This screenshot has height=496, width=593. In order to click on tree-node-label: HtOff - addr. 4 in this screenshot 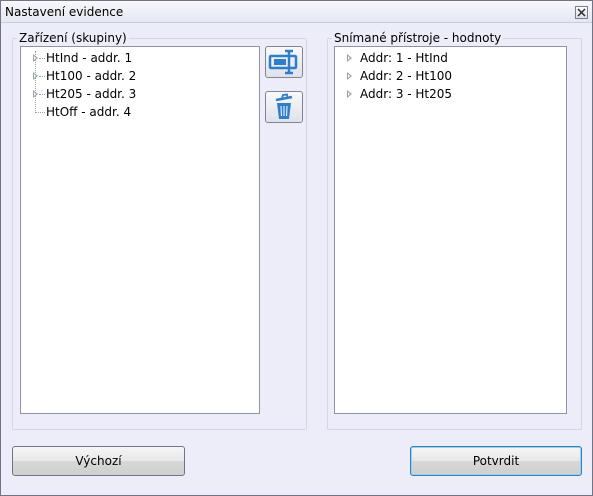, I will do `click(89, 112)`.